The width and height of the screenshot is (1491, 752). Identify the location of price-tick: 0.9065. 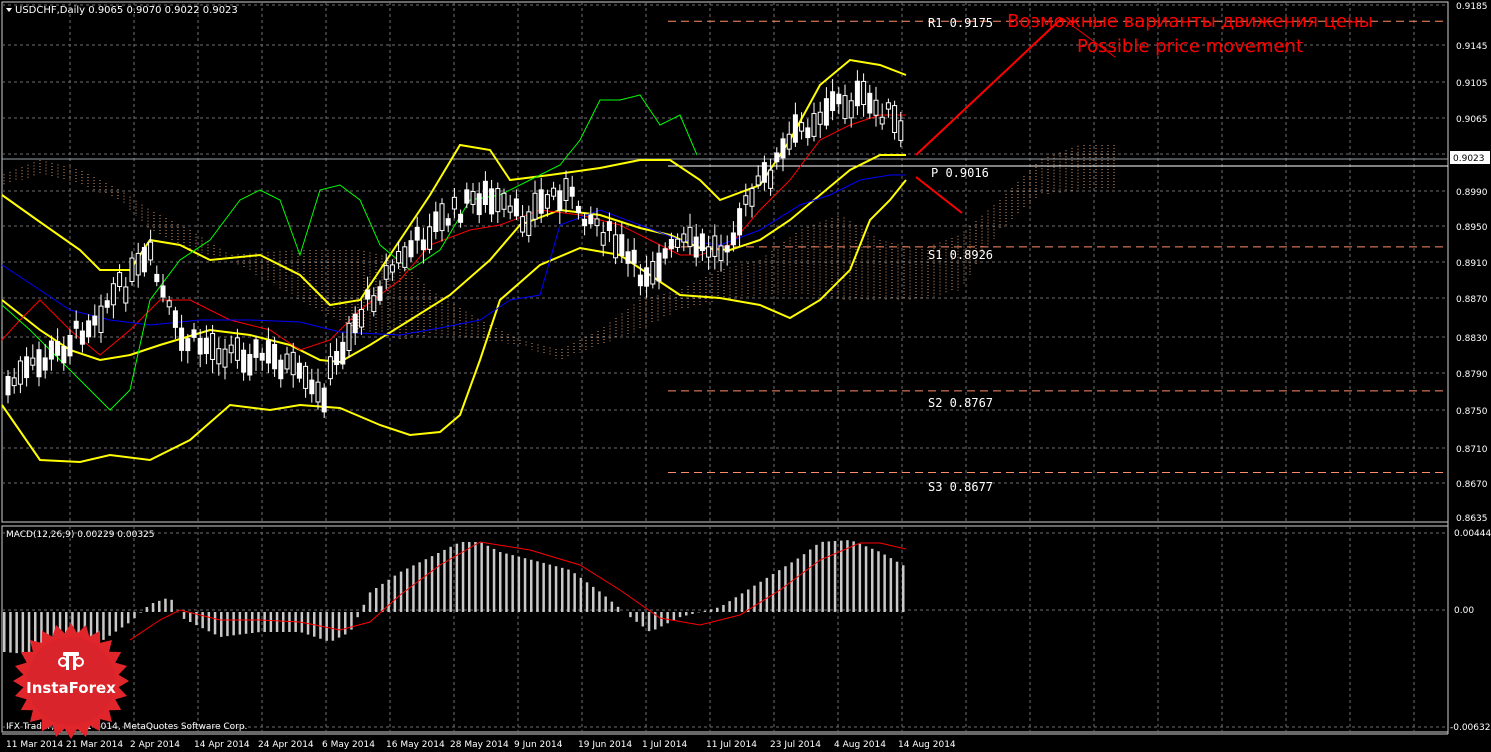
(1472, 120).